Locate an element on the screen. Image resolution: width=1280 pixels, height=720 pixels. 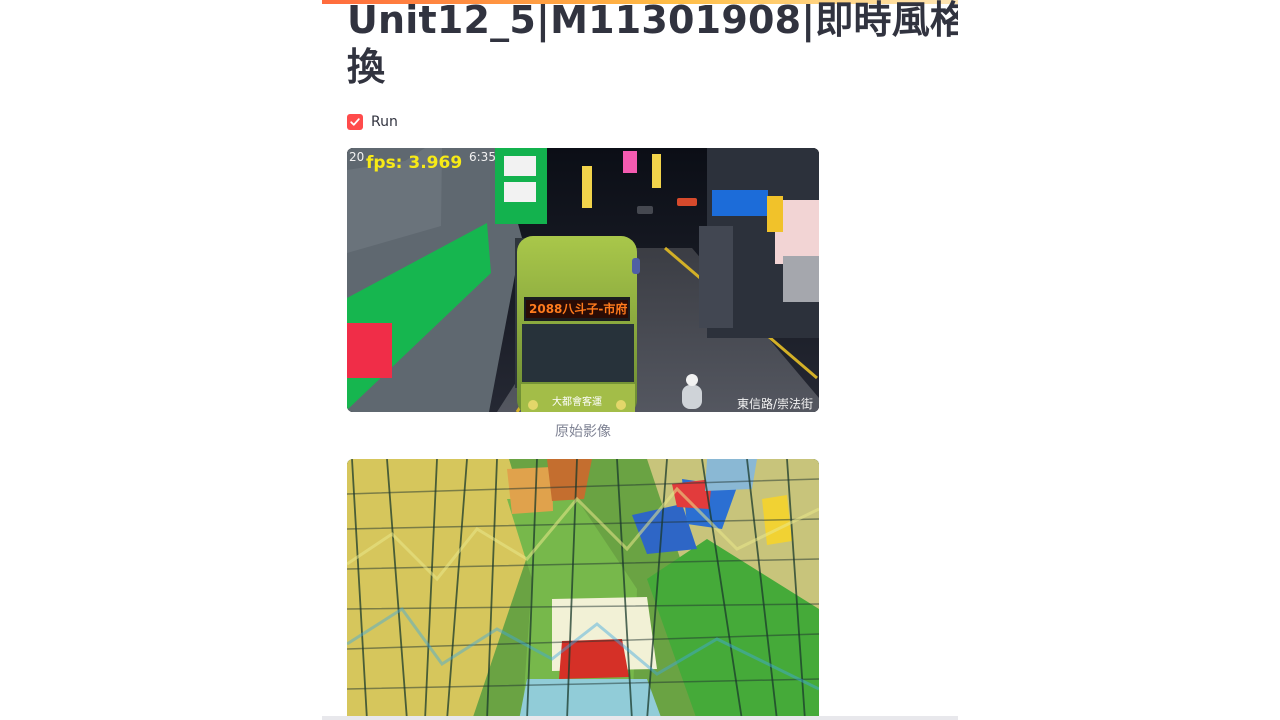
bottom-scroll-edge is located at coordinates (640, 718).